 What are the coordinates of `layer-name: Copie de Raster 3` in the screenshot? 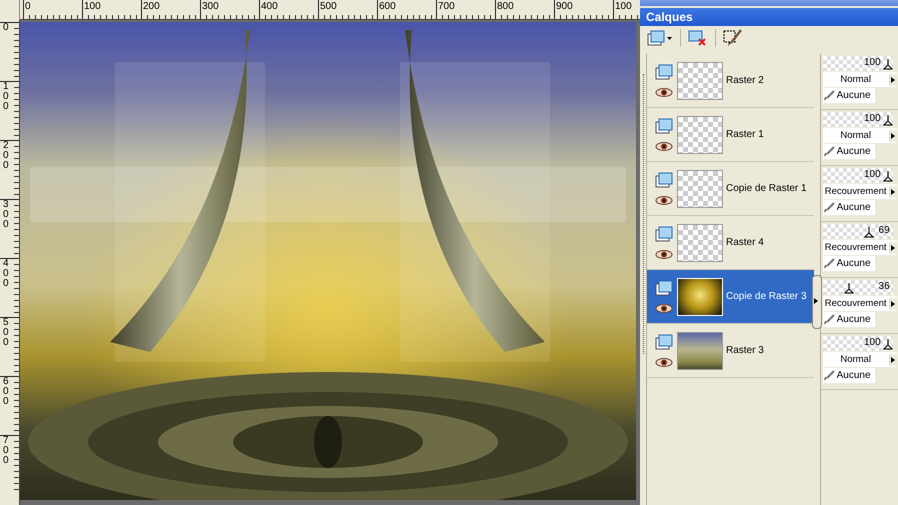 It's located at (766, 296).